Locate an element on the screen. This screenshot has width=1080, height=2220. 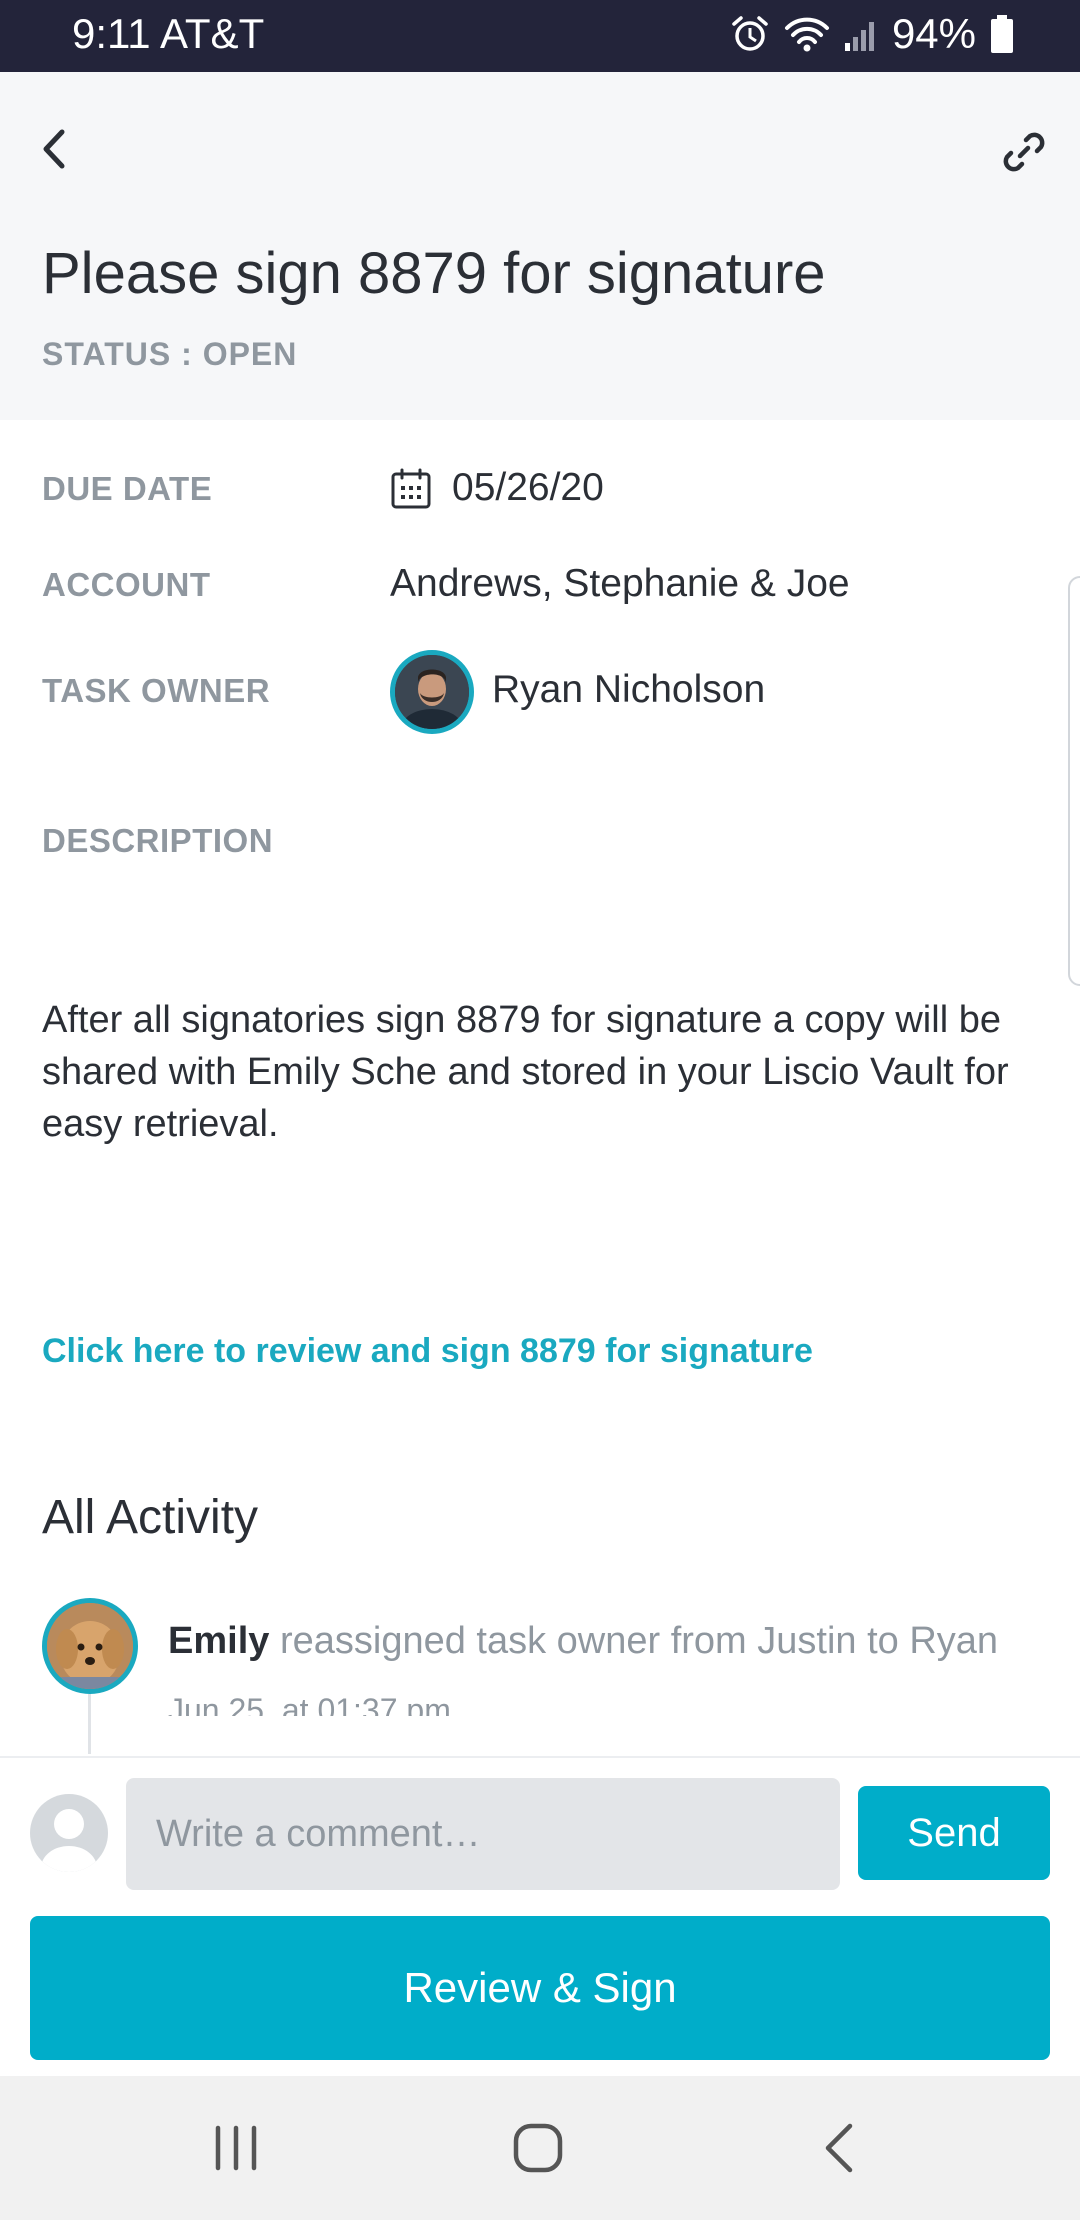
owner-avatar is located at coordinates (432, 692).